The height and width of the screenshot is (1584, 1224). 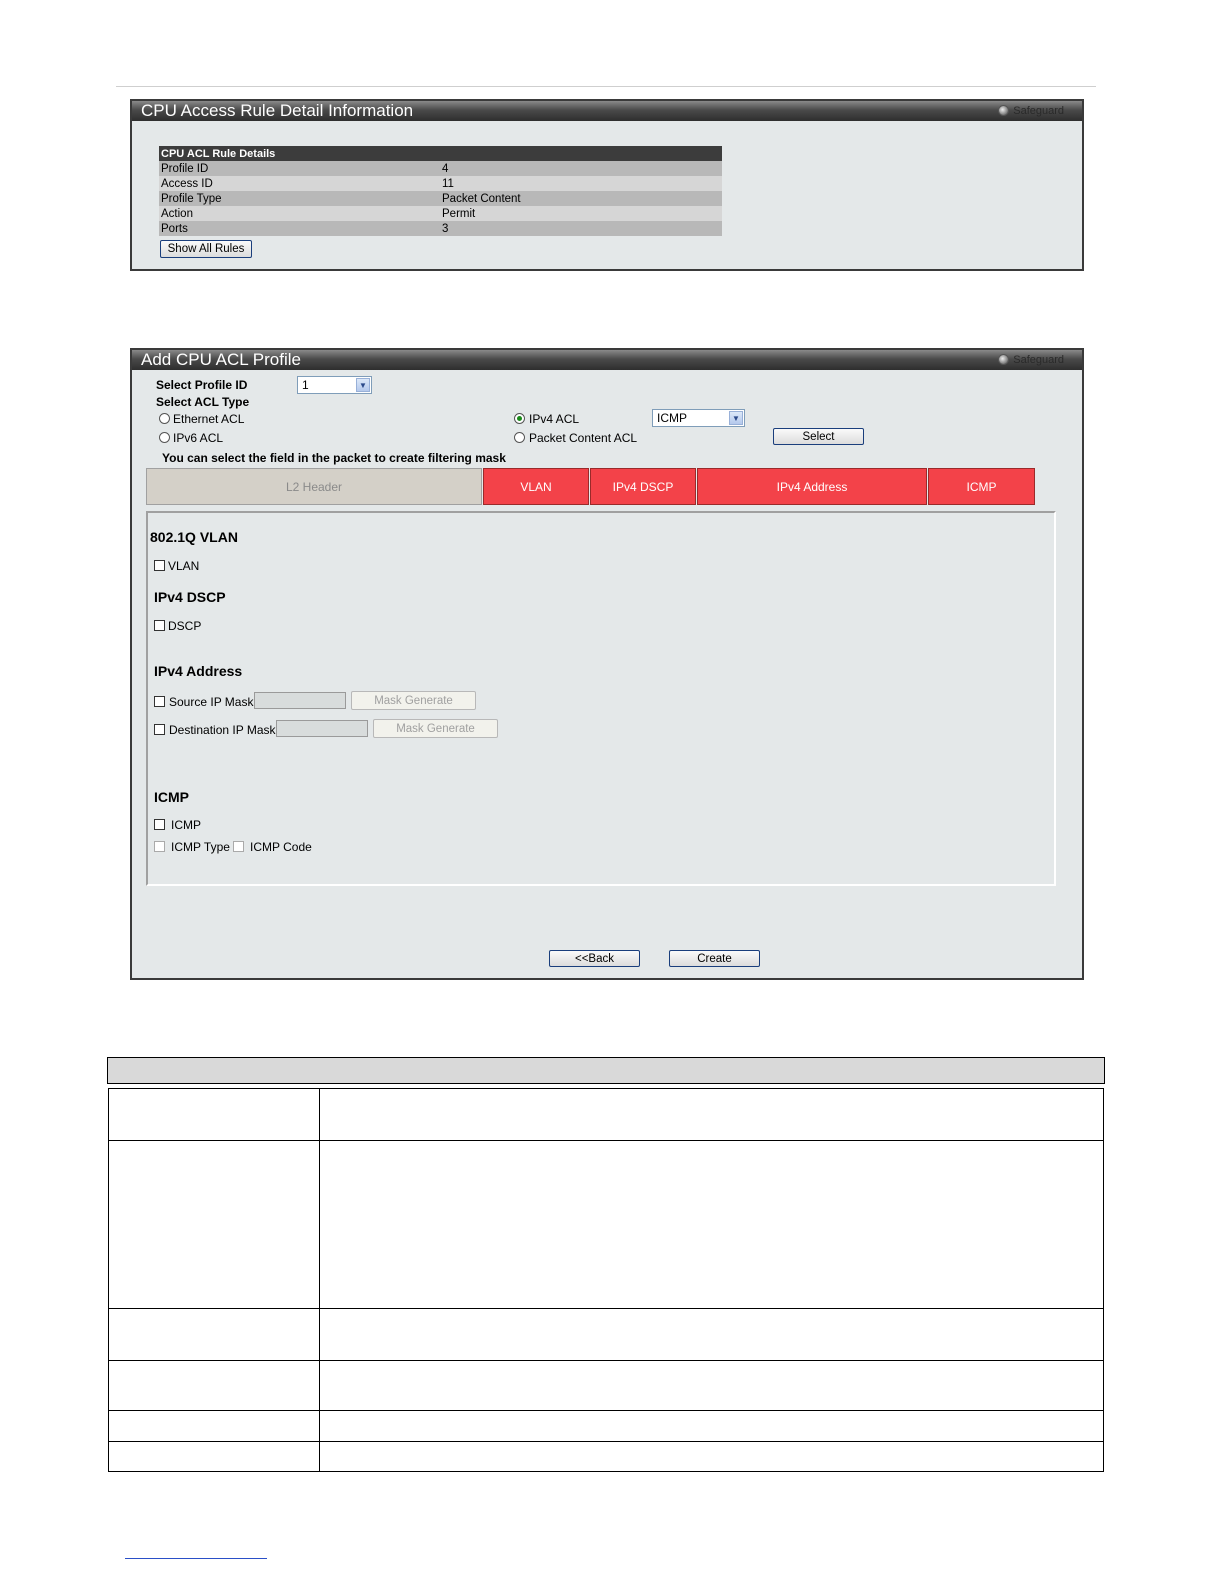 I want to click on table-row: Access ID 11, so click(x=440, y=183).